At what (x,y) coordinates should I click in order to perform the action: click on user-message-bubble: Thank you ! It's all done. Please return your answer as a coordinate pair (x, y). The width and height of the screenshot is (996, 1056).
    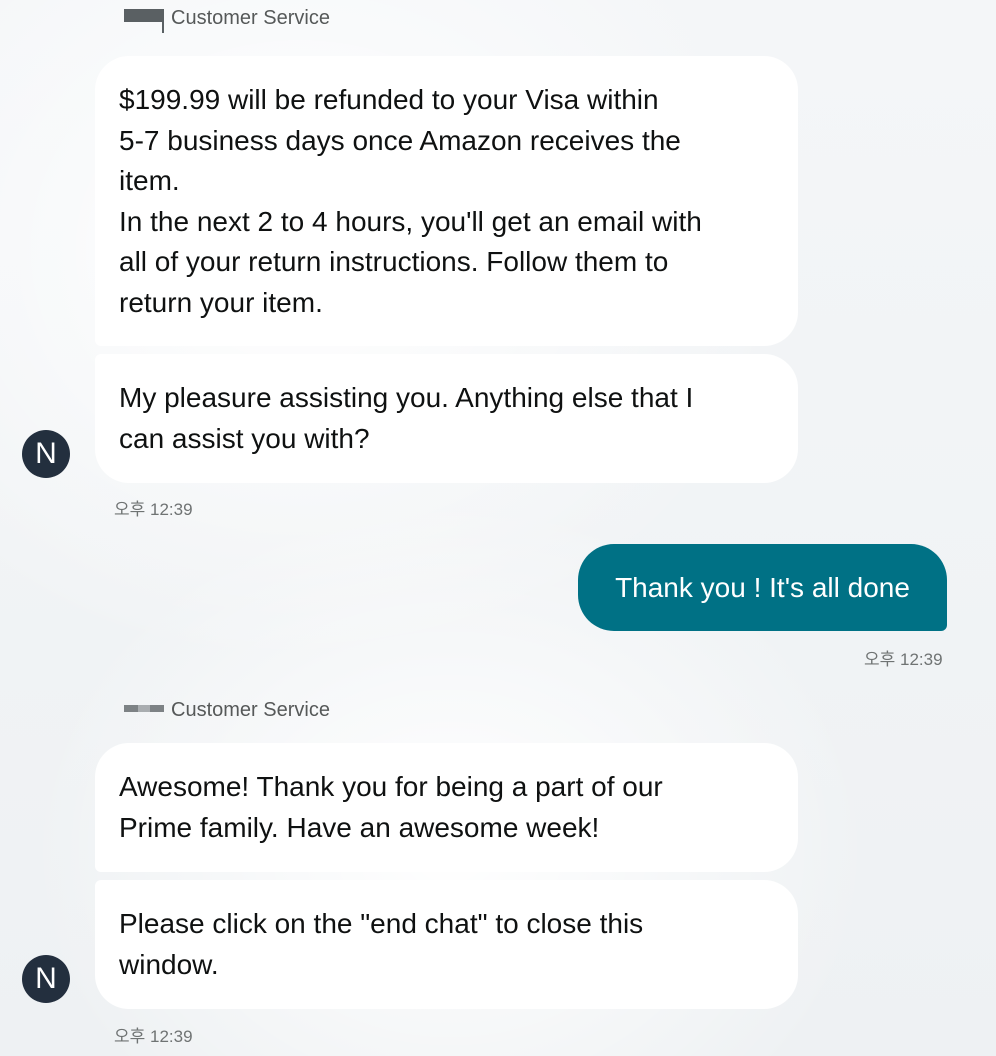
    Looking at the image, I should click on (762, 587).